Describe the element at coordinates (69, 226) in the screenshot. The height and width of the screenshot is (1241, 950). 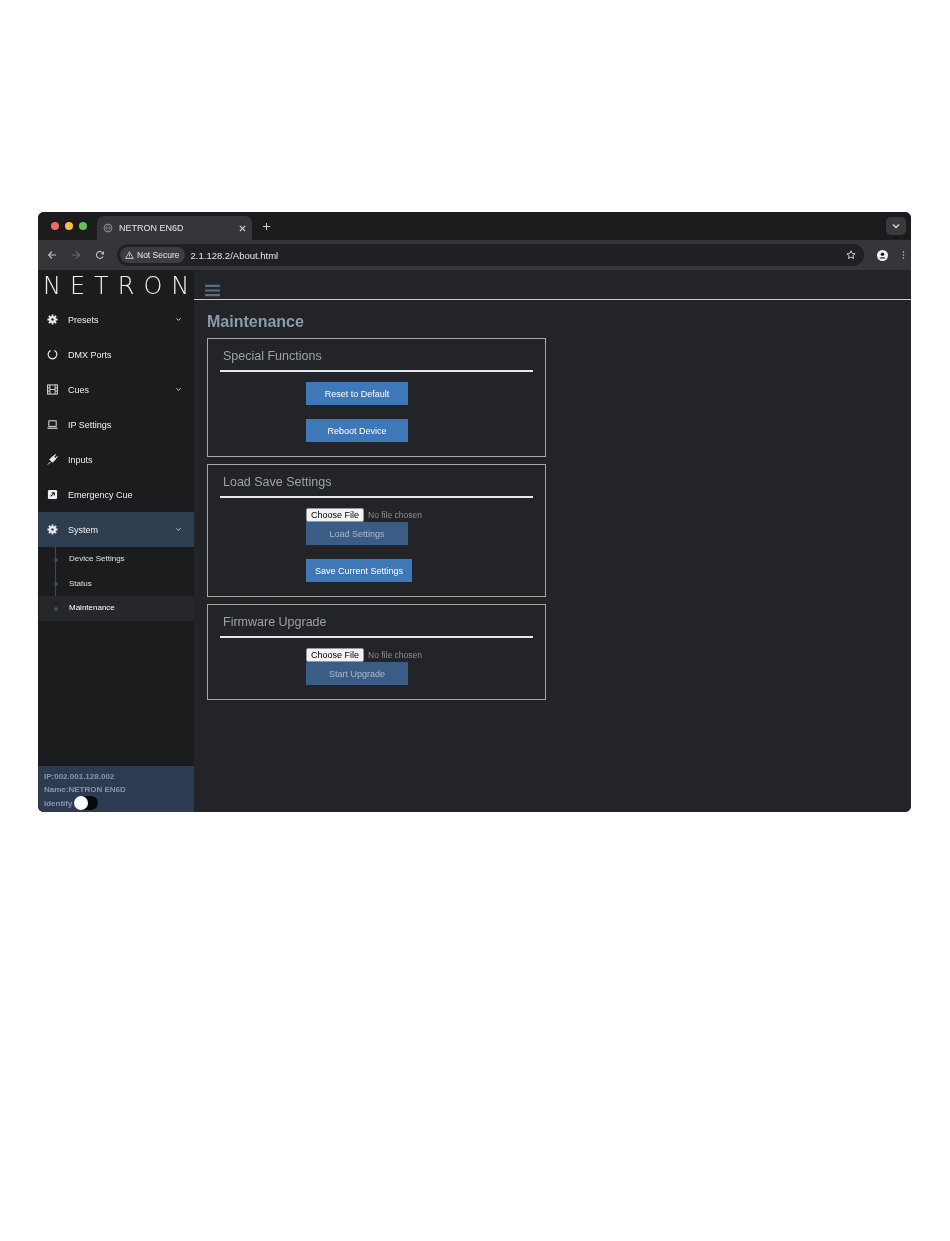
I see `minimize-window-icon` at that location.